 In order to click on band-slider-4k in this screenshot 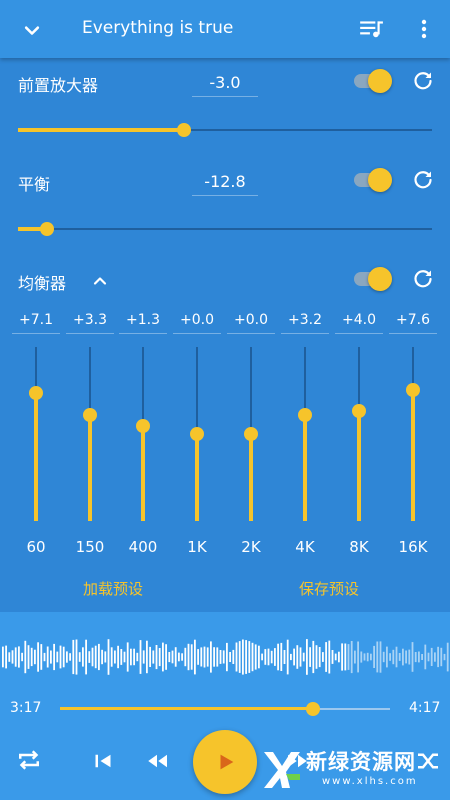, I will do `click(305, 434)`.